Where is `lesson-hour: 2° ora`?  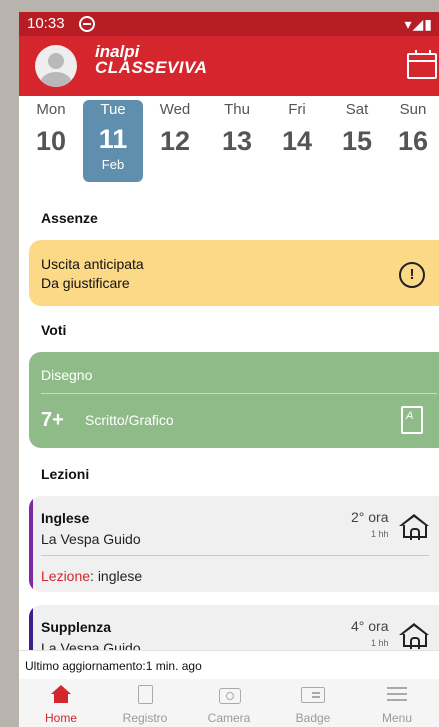
lesson-hour: 2° ora is located at coordinates (370, 517).